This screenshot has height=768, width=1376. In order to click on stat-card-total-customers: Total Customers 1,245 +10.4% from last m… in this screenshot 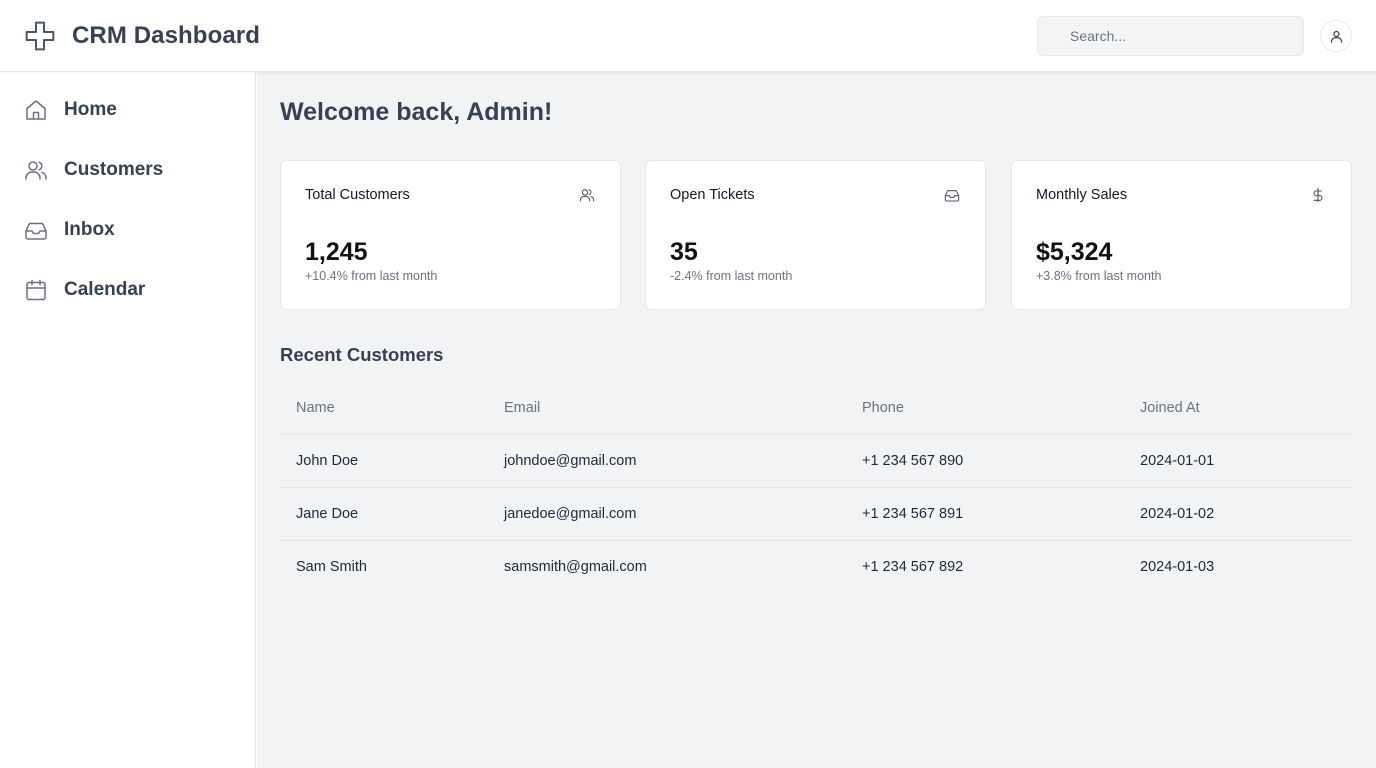, I will do `click(450, 235)`.